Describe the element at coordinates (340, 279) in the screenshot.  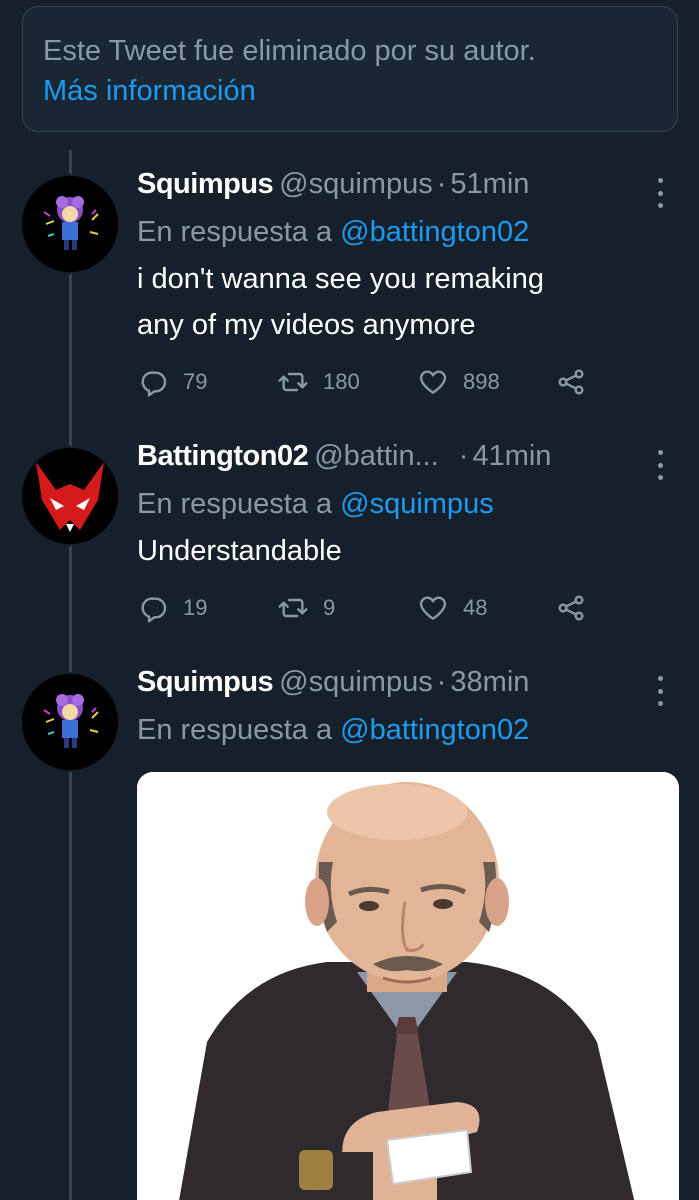
I see `tweet-text-line: i don't wanna see you remaking` at that location.